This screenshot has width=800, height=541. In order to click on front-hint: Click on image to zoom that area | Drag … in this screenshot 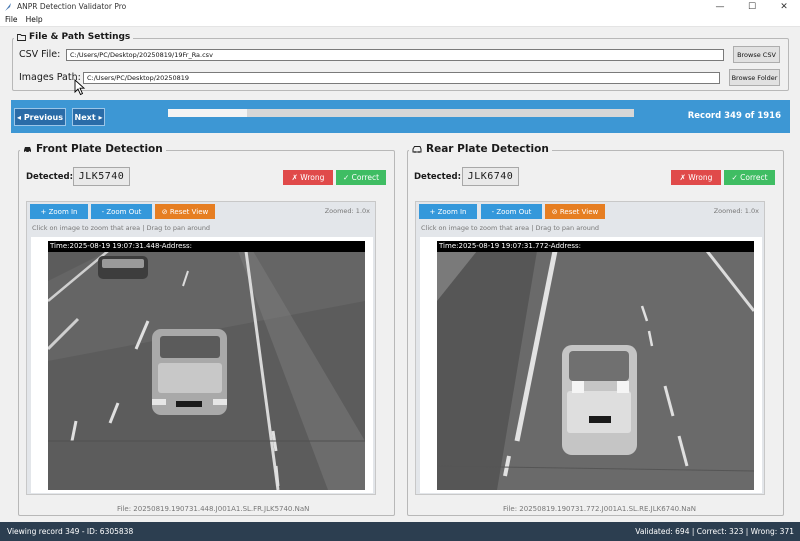, I will do `click(121, 228)`.